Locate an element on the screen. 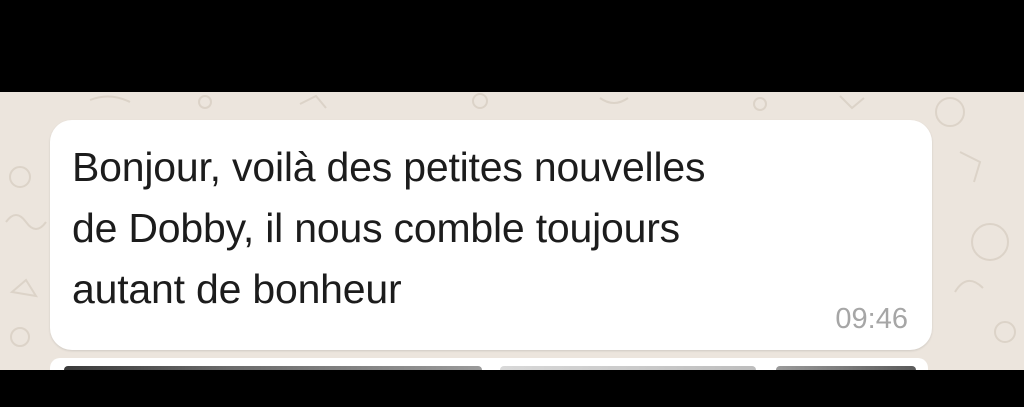 The height and width of the screenshot is (407, 1024). message-line: autant de bonheur is located at coordinates (237, 289).